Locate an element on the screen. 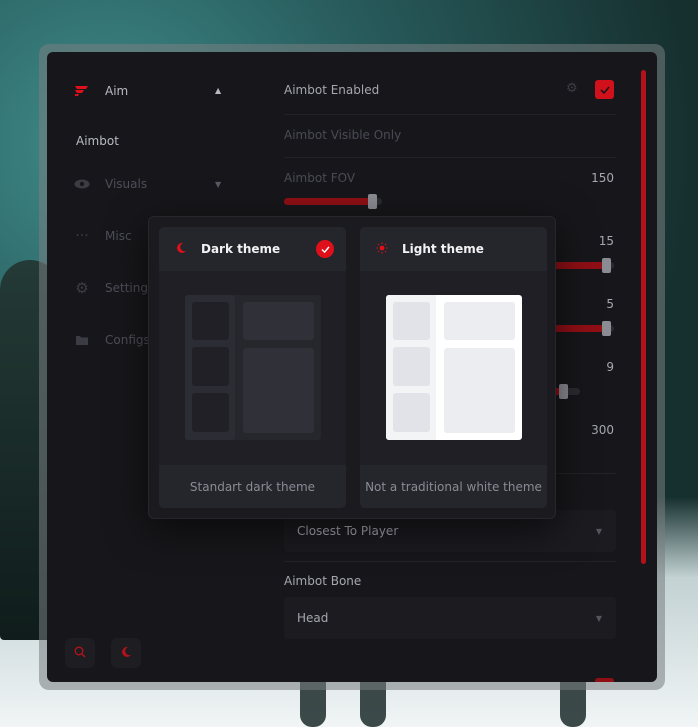 Image resolution: width=698 pixels, height=727 pixels. sidebar-item-settings: ⚙ Settings is located at coordinates (113, 288).